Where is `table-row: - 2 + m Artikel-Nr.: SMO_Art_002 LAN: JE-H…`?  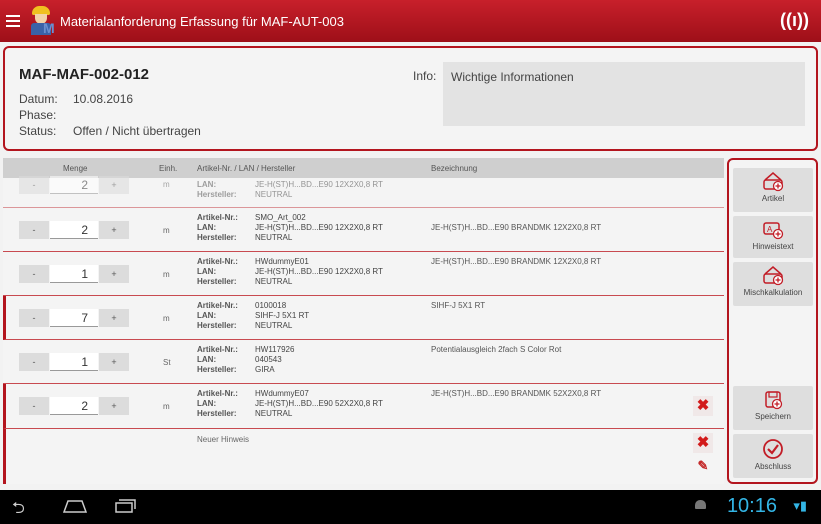
table-row: - 2 + m Artikel-Nr.: SMO_Art_002 LAN: JE-H… is located at coordinates (363, 230).